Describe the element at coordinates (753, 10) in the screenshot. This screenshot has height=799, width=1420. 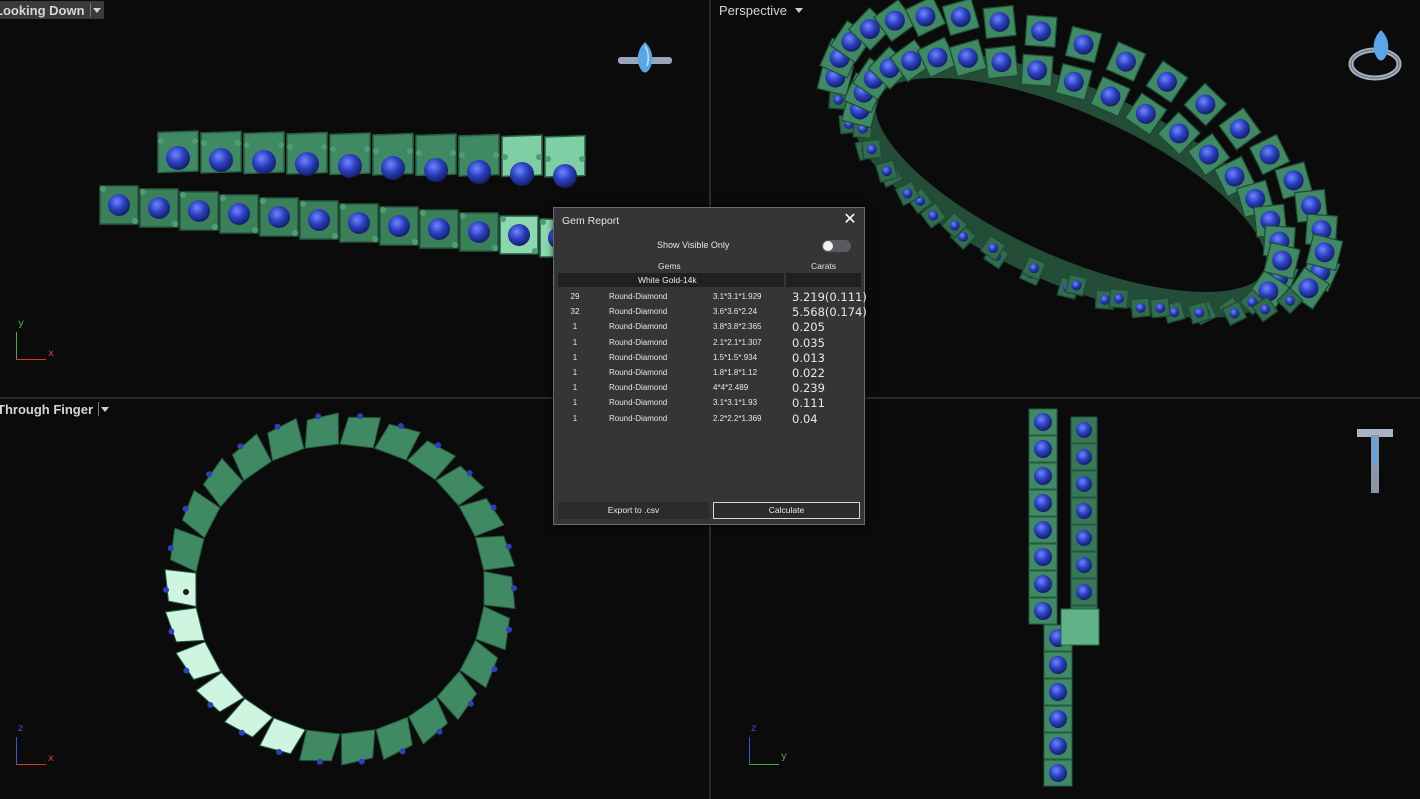
I see `viewport-name: Perspective` at that location.